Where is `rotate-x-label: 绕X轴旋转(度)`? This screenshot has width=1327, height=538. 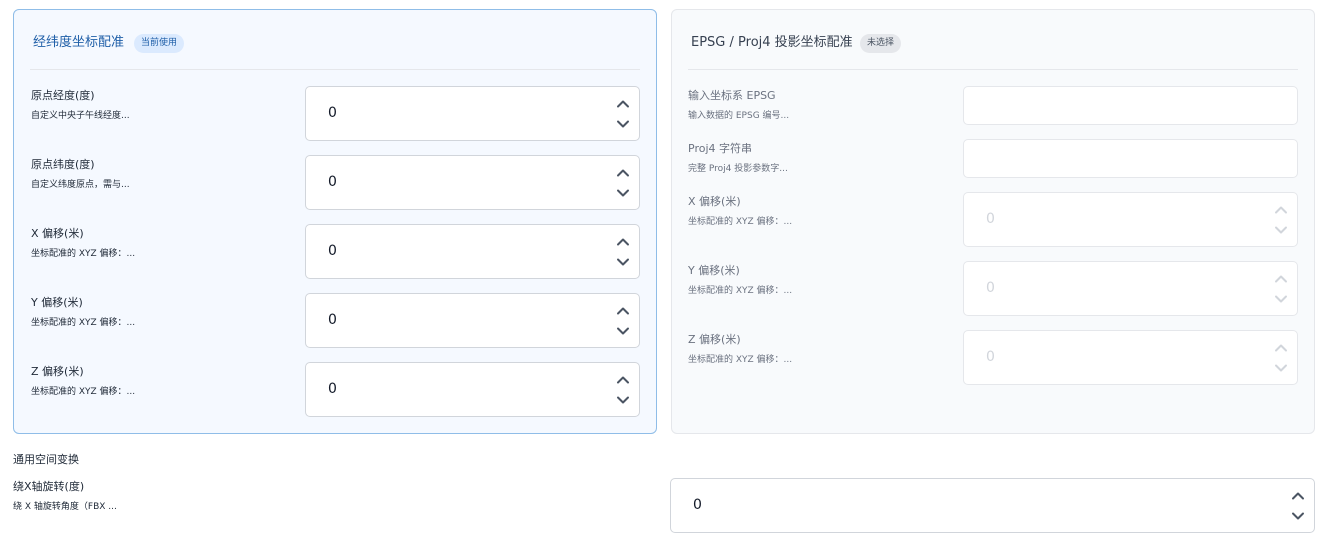
rotate-x-label: 绕X轴旋转(度) is located at coordinates (49, 486).